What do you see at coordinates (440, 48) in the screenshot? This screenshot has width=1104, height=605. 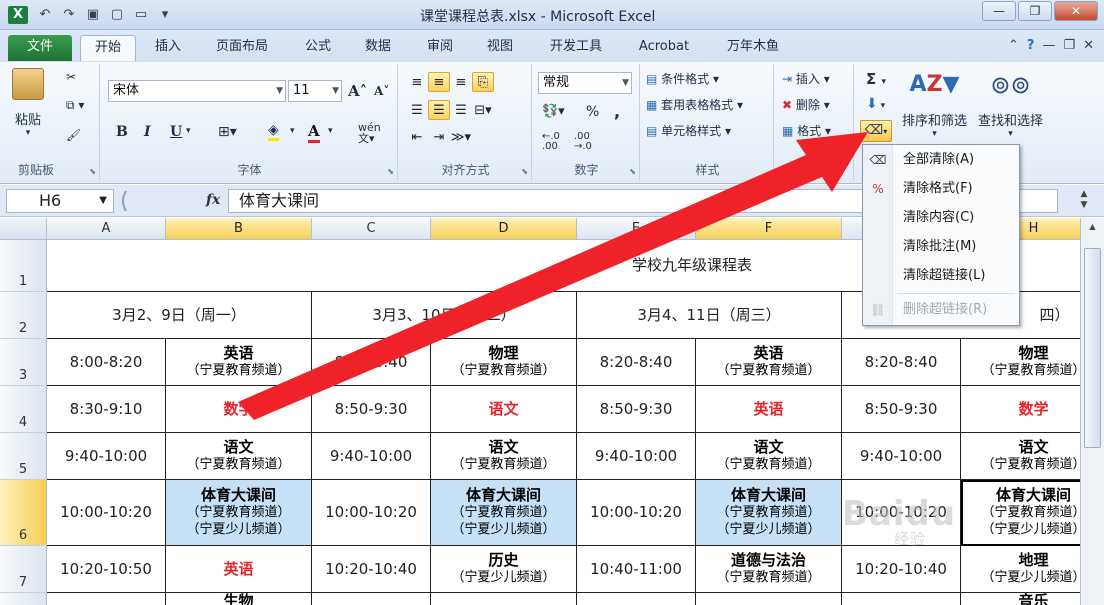 I see `tab-review: 审阅` at bounding box center [440, 48].